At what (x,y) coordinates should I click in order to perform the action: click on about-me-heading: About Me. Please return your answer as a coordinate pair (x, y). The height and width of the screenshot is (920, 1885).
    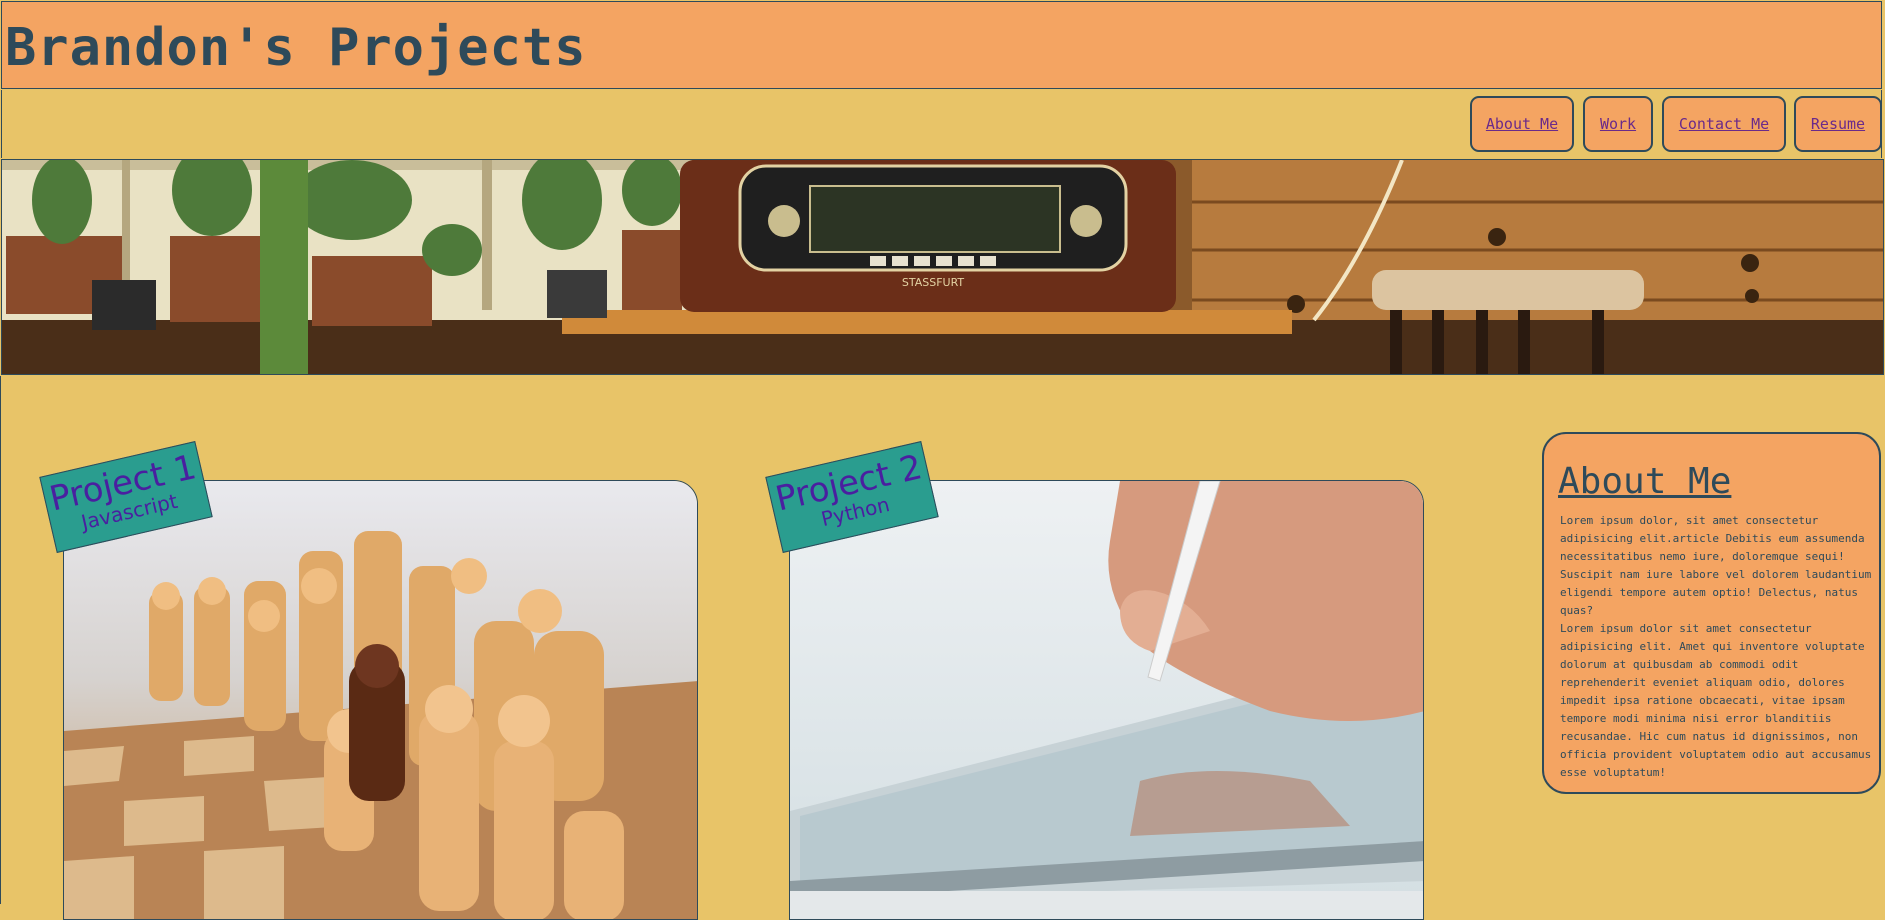
    Looking at the image, I should click on (1645, 481).